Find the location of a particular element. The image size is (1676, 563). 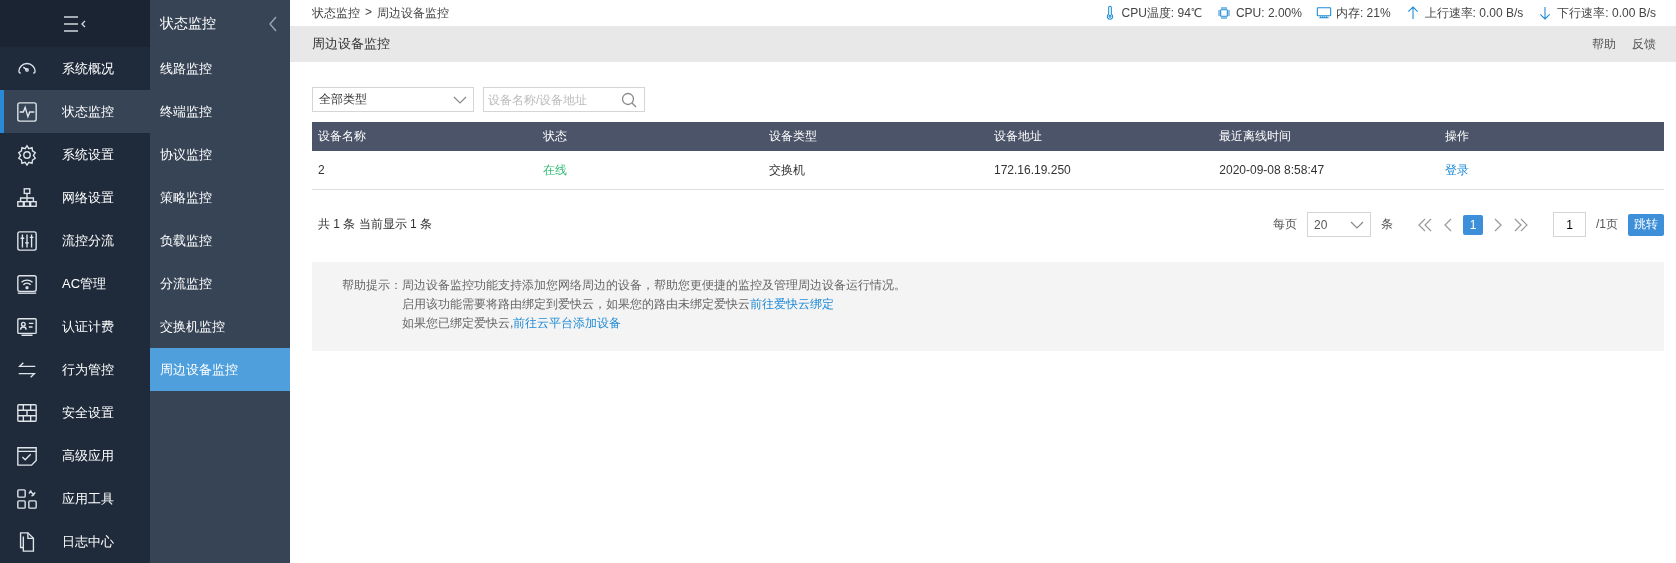

header-link: 帮助 is located at coordinates (1604, 44).